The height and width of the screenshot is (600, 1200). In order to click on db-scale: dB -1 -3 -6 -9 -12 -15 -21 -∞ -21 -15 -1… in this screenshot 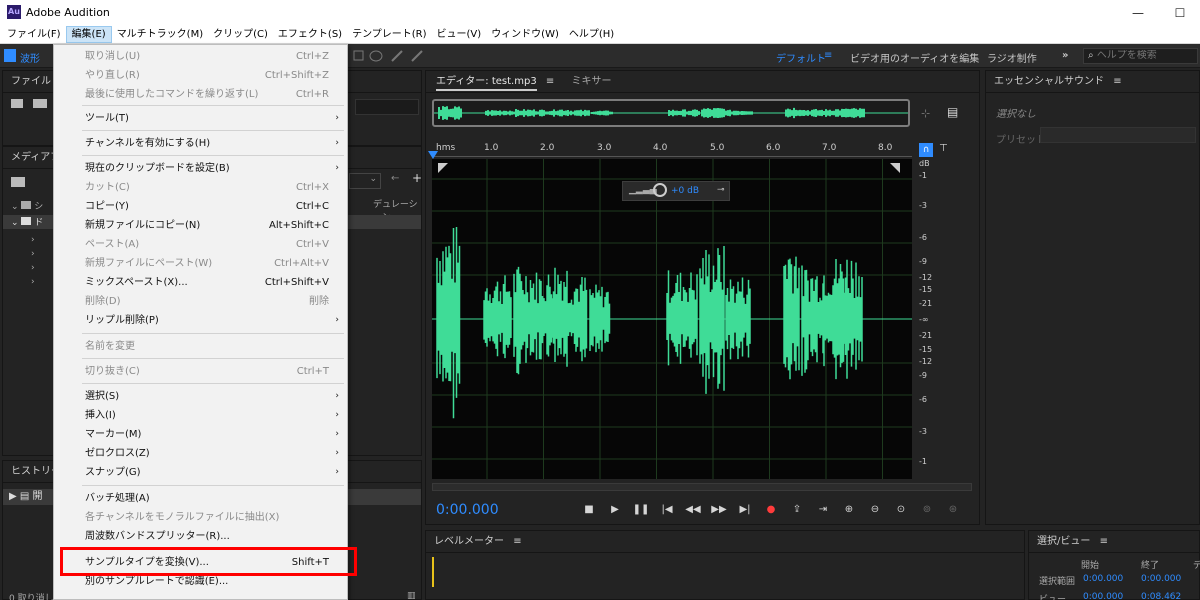, I will do `click(926, 312)`.